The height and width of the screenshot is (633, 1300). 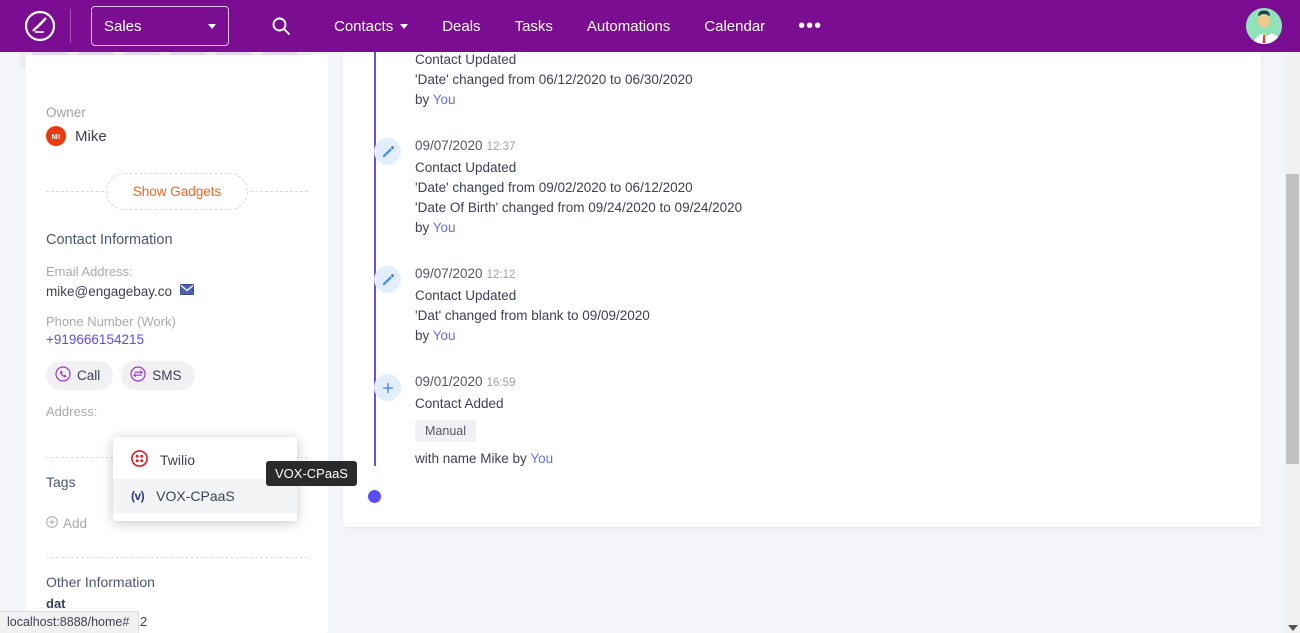 What do you see at coordinates (1264, 26) in the screenshot?
I see `user-avatar` at bounding box center [1264, 26].